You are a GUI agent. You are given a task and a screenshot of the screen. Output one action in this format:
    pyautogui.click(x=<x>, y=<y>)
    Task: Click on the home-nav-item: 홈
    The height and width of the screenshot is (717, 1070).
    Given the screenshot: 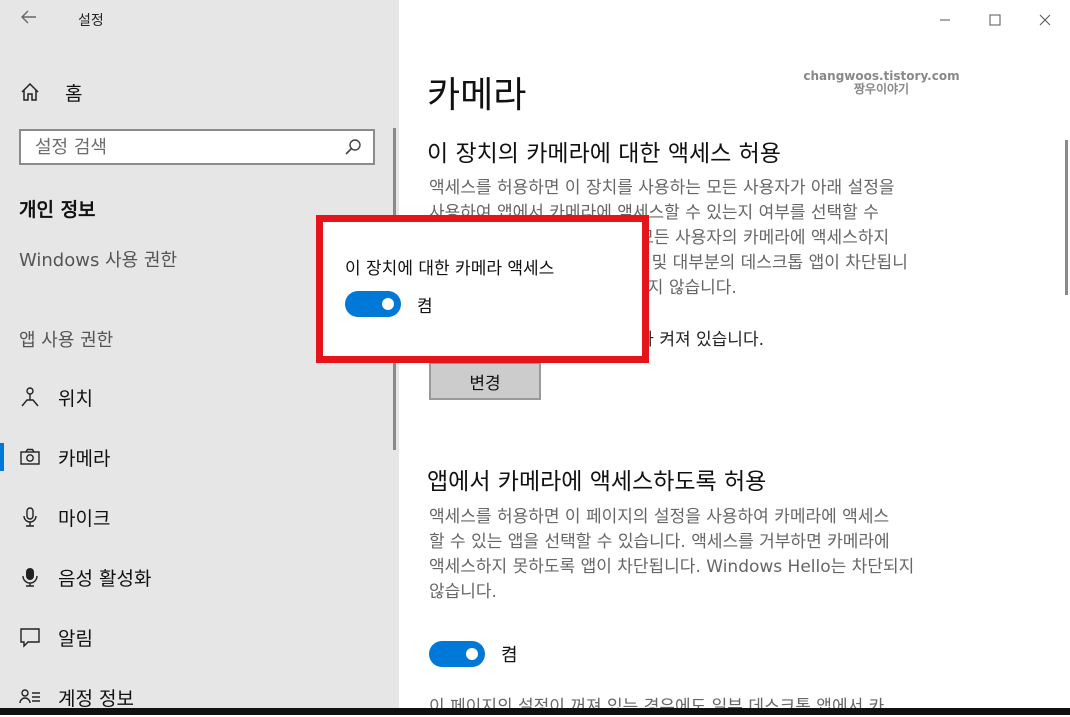 What is the action you would take?
    pyautogui.click(x=50, y=92)
    